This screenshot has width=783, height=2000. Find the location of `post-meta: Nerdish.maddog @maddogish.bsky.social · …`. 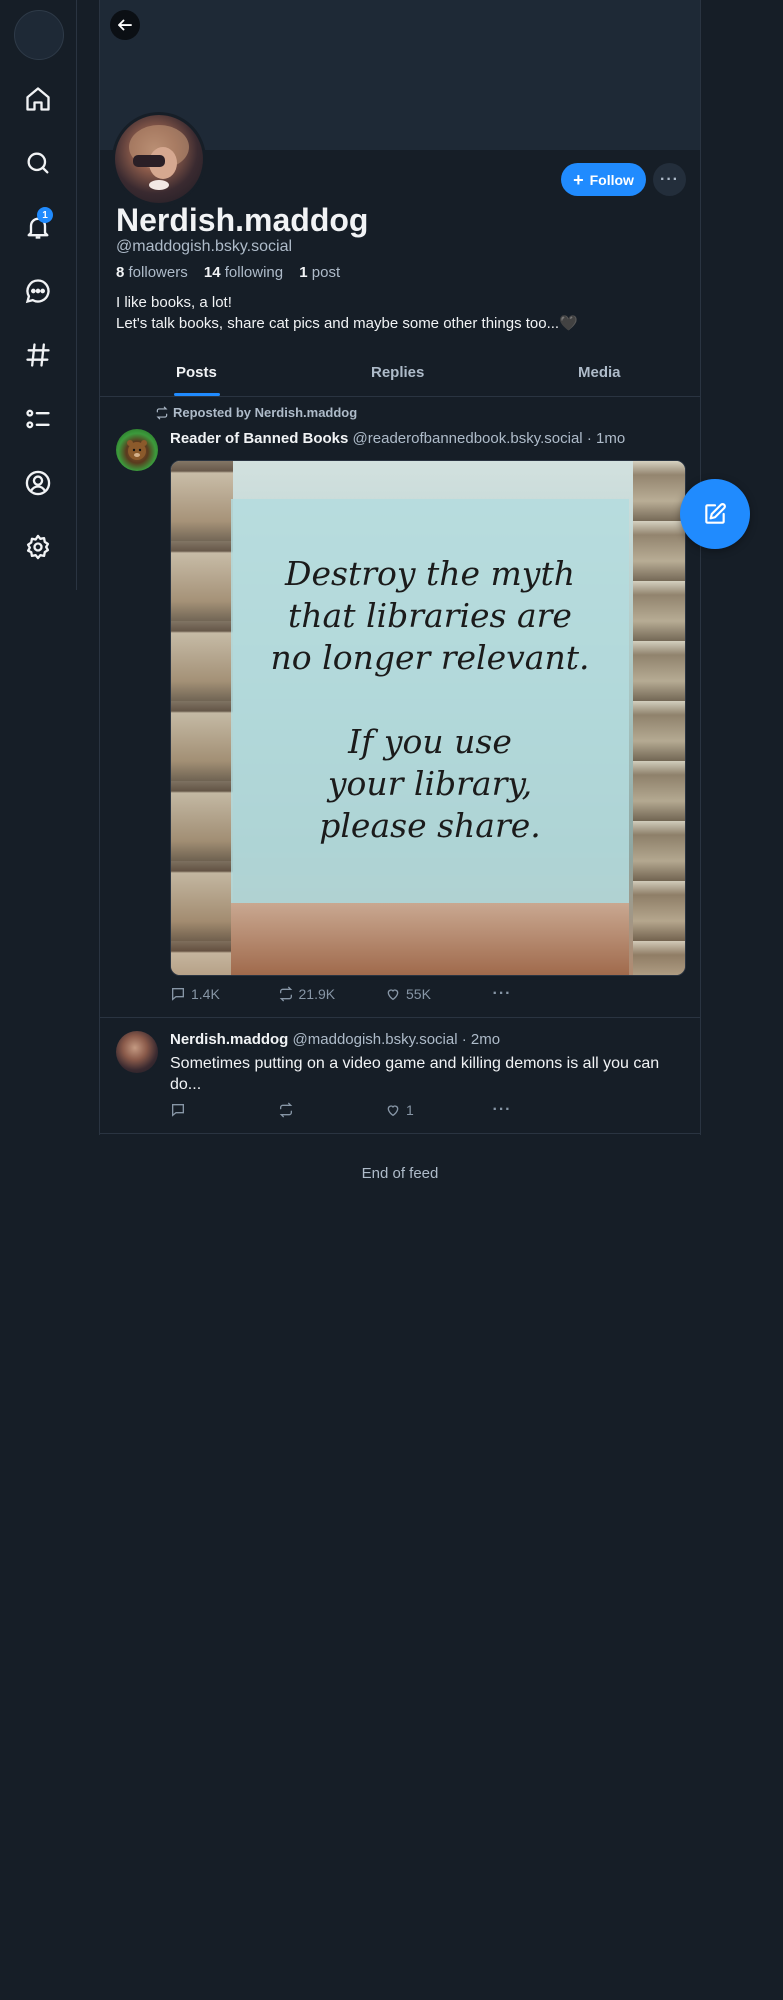

post-meta: Nerdish.maddog @maddogish.bsky.social · … is located at coordinates (335, 1039).